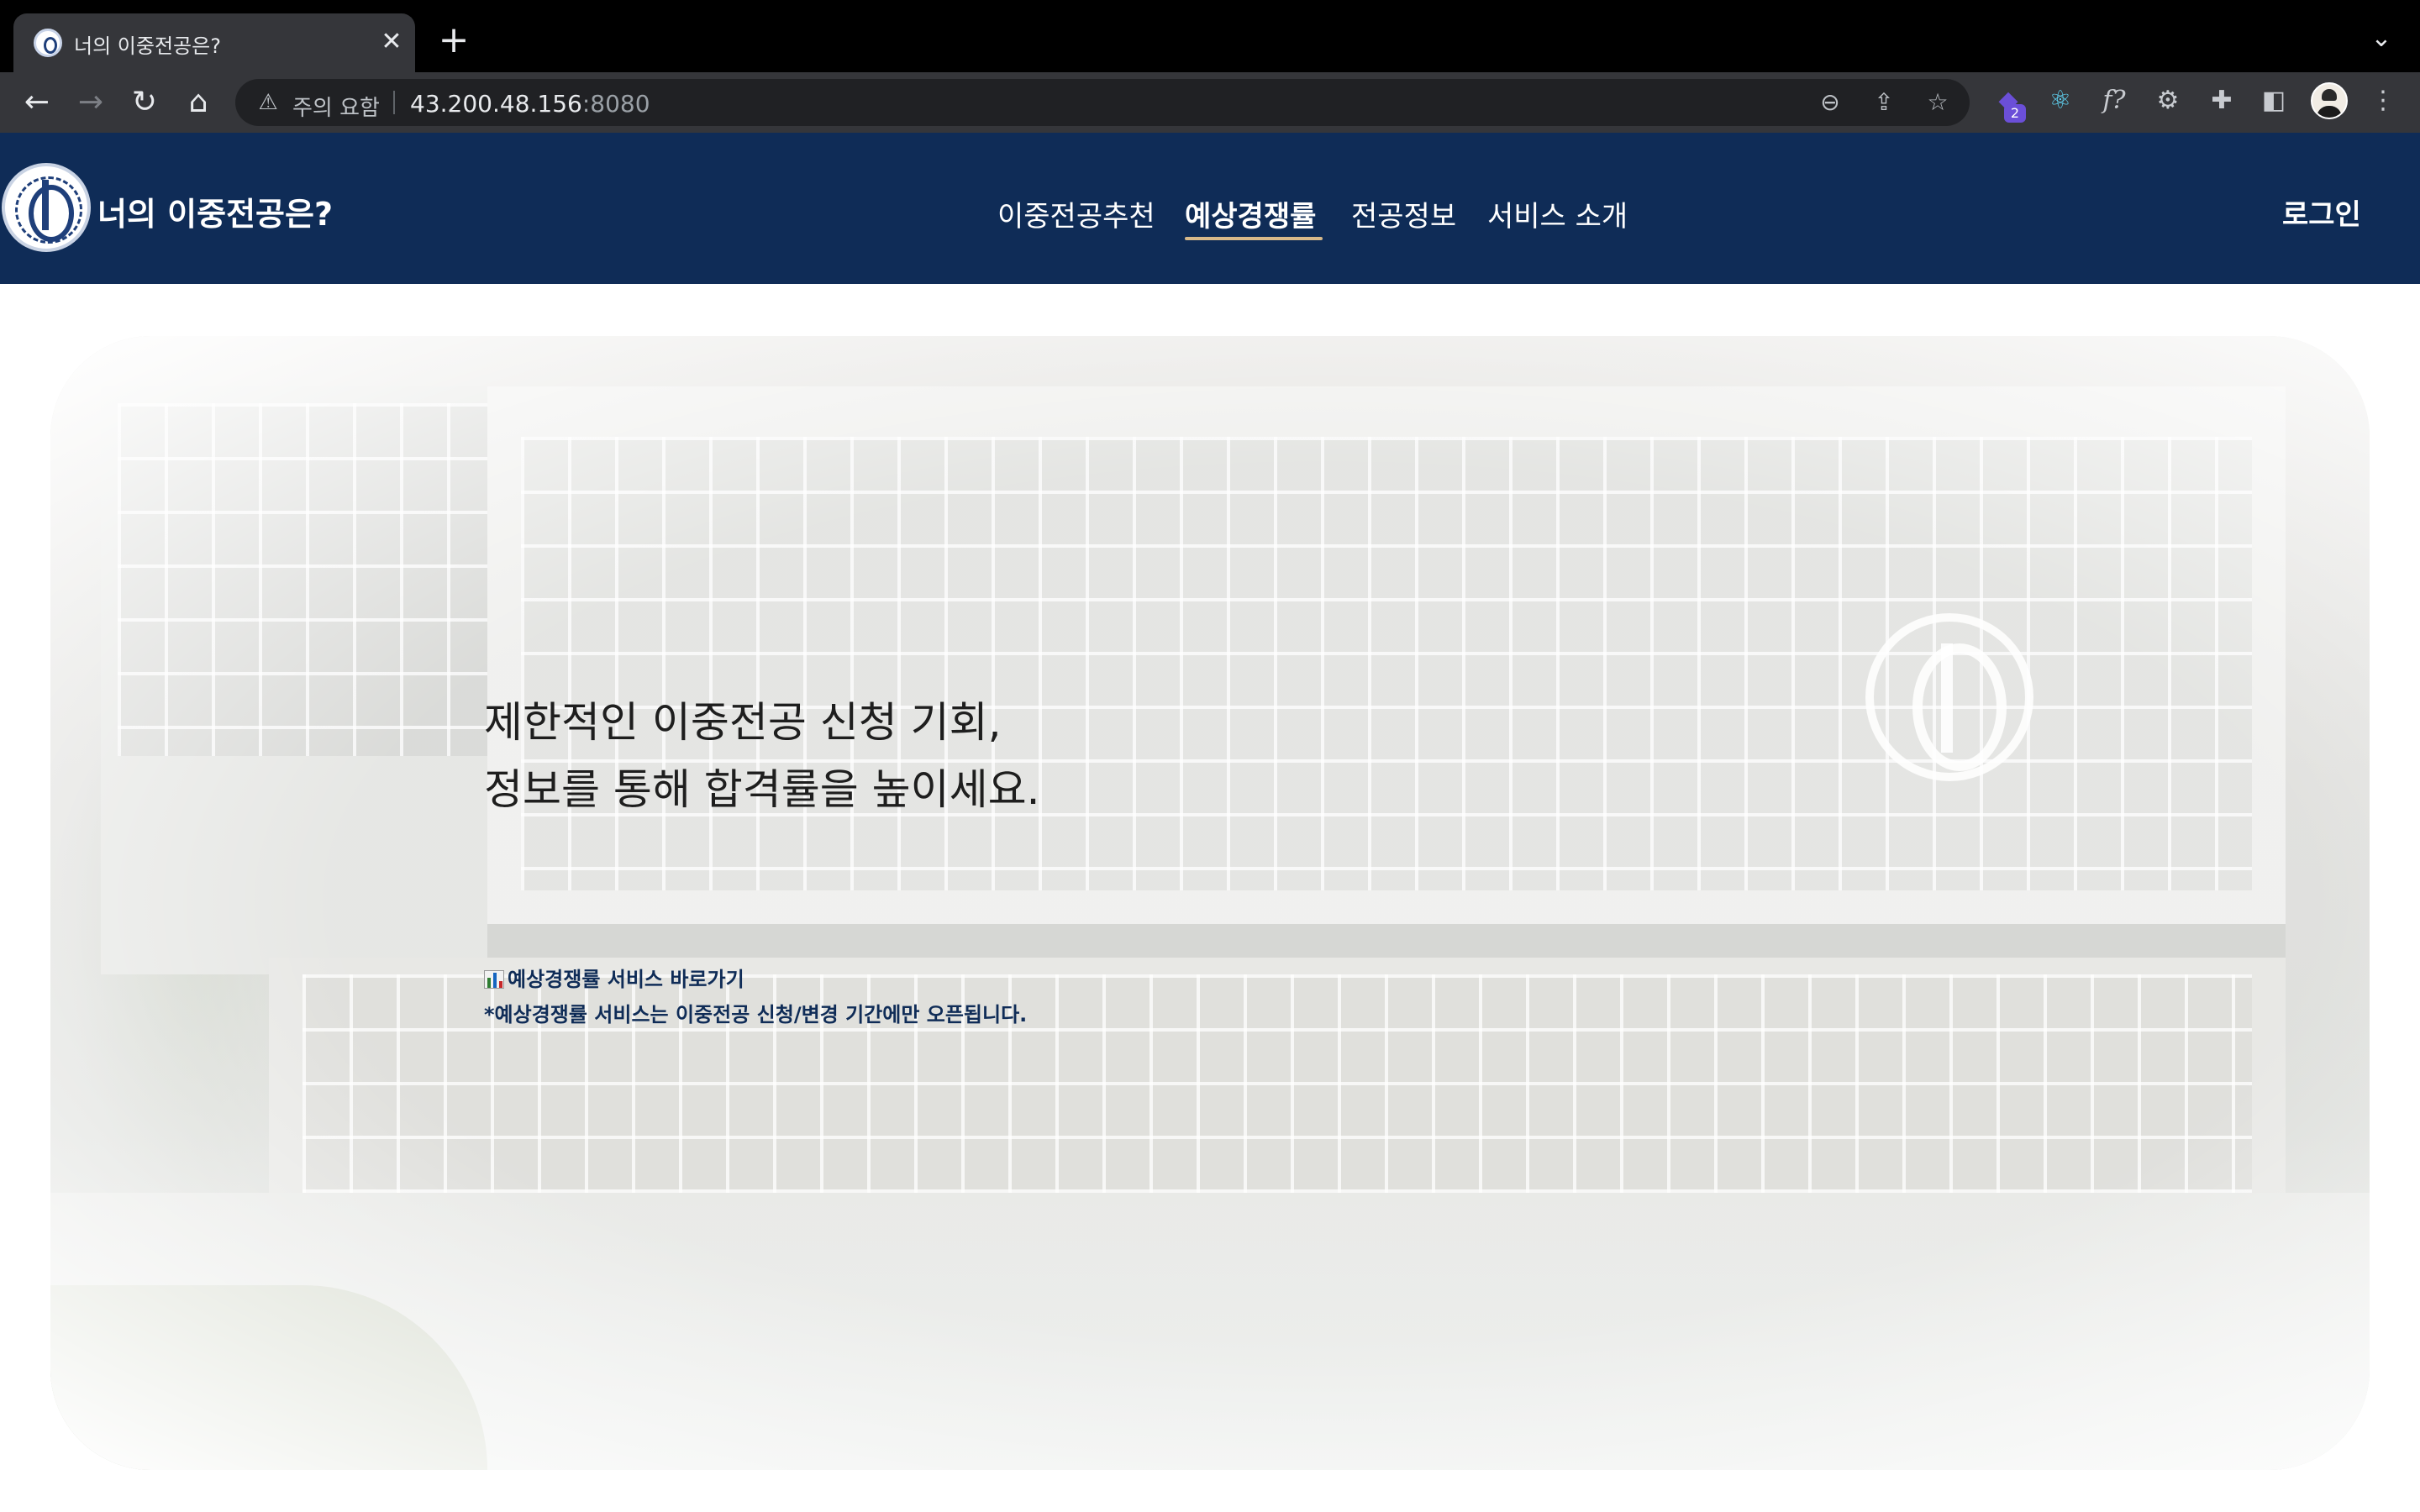  Describe the element at coordinates (762, 756) in the screenshot. I see `hero-headline: 제한적인 이중전공 신청 기회, 정보를 통해 합격률을 높이세요.` at that location.